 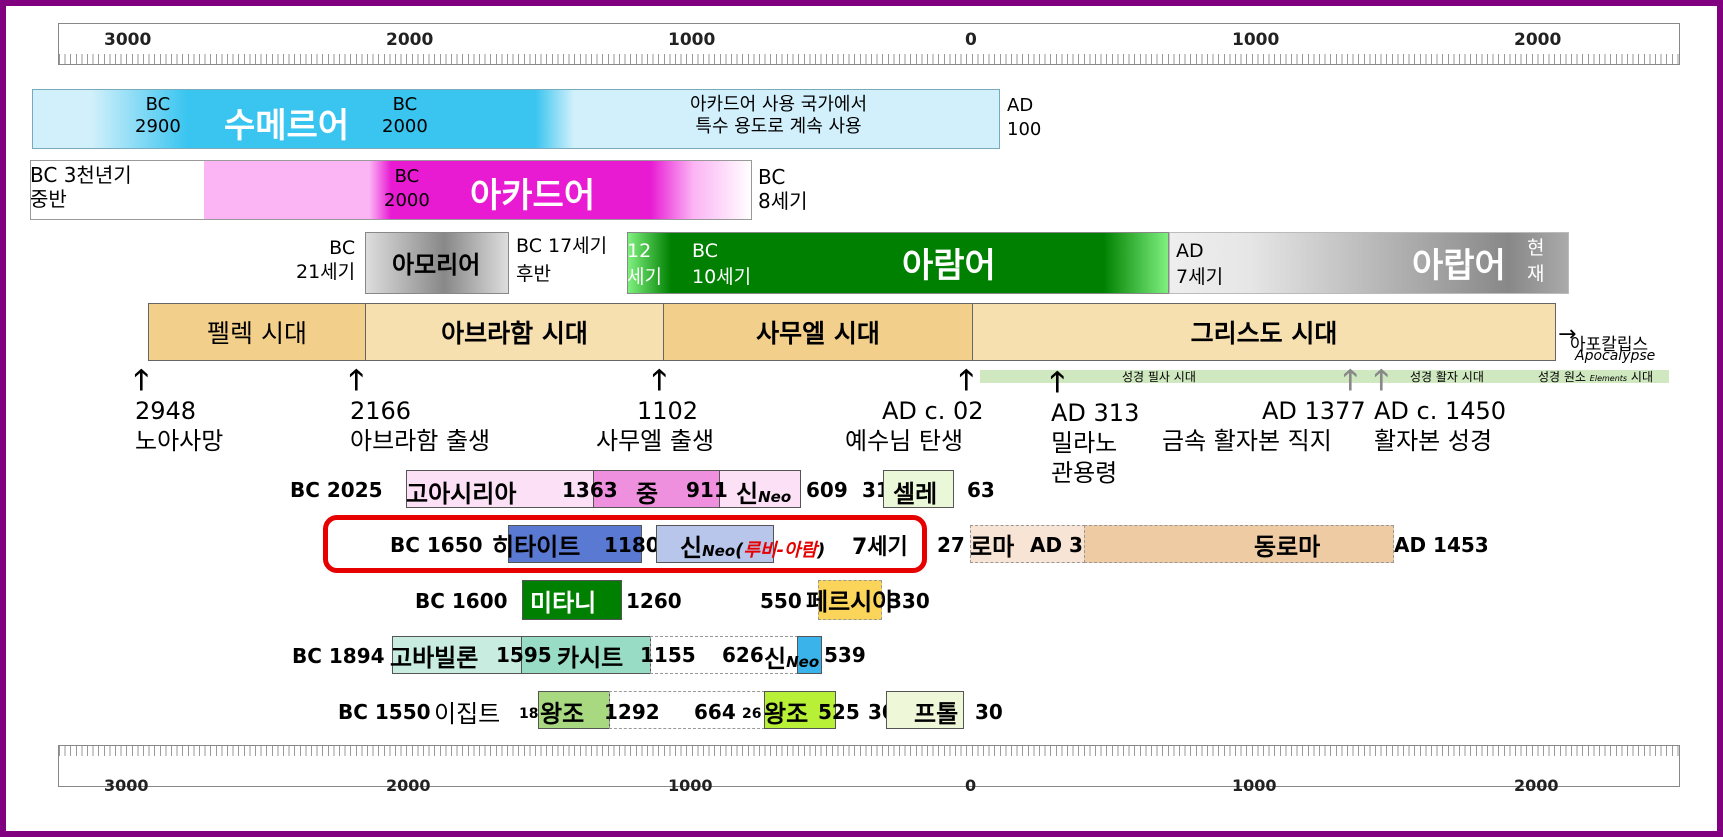 I want to click on milestone-noah-year: 2948, so click(x=166, y=411).